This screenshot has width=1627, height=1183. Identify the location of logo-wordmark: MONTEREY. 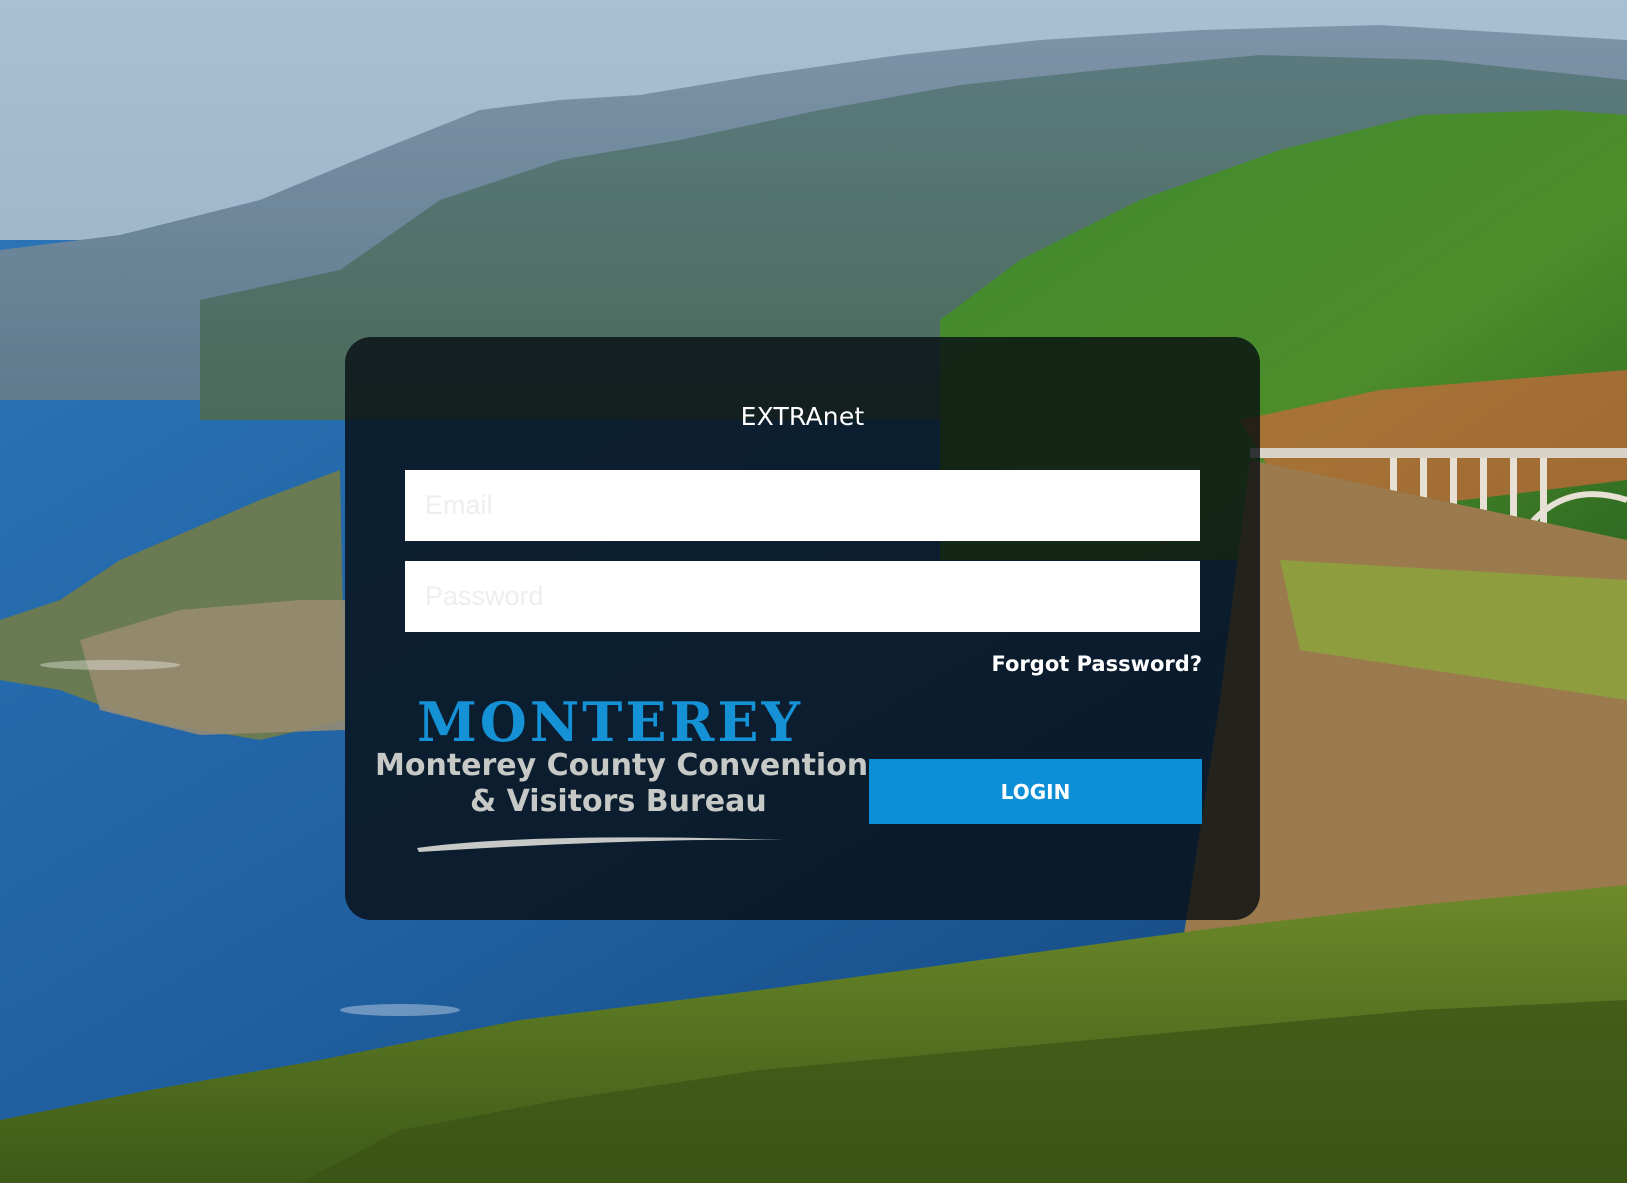
(610, 722).